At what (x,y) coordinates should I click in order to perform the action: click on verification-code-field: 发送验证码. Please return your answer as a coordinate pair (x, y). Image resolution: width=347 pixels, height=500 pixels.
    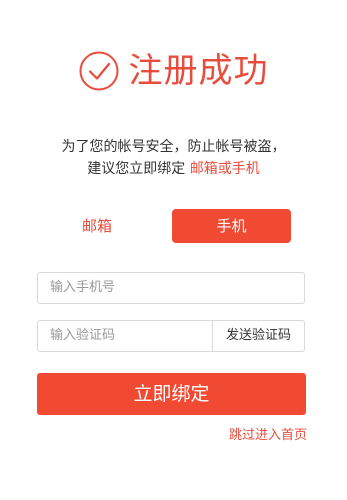
    Looking at the image, I should click on (171, 336).